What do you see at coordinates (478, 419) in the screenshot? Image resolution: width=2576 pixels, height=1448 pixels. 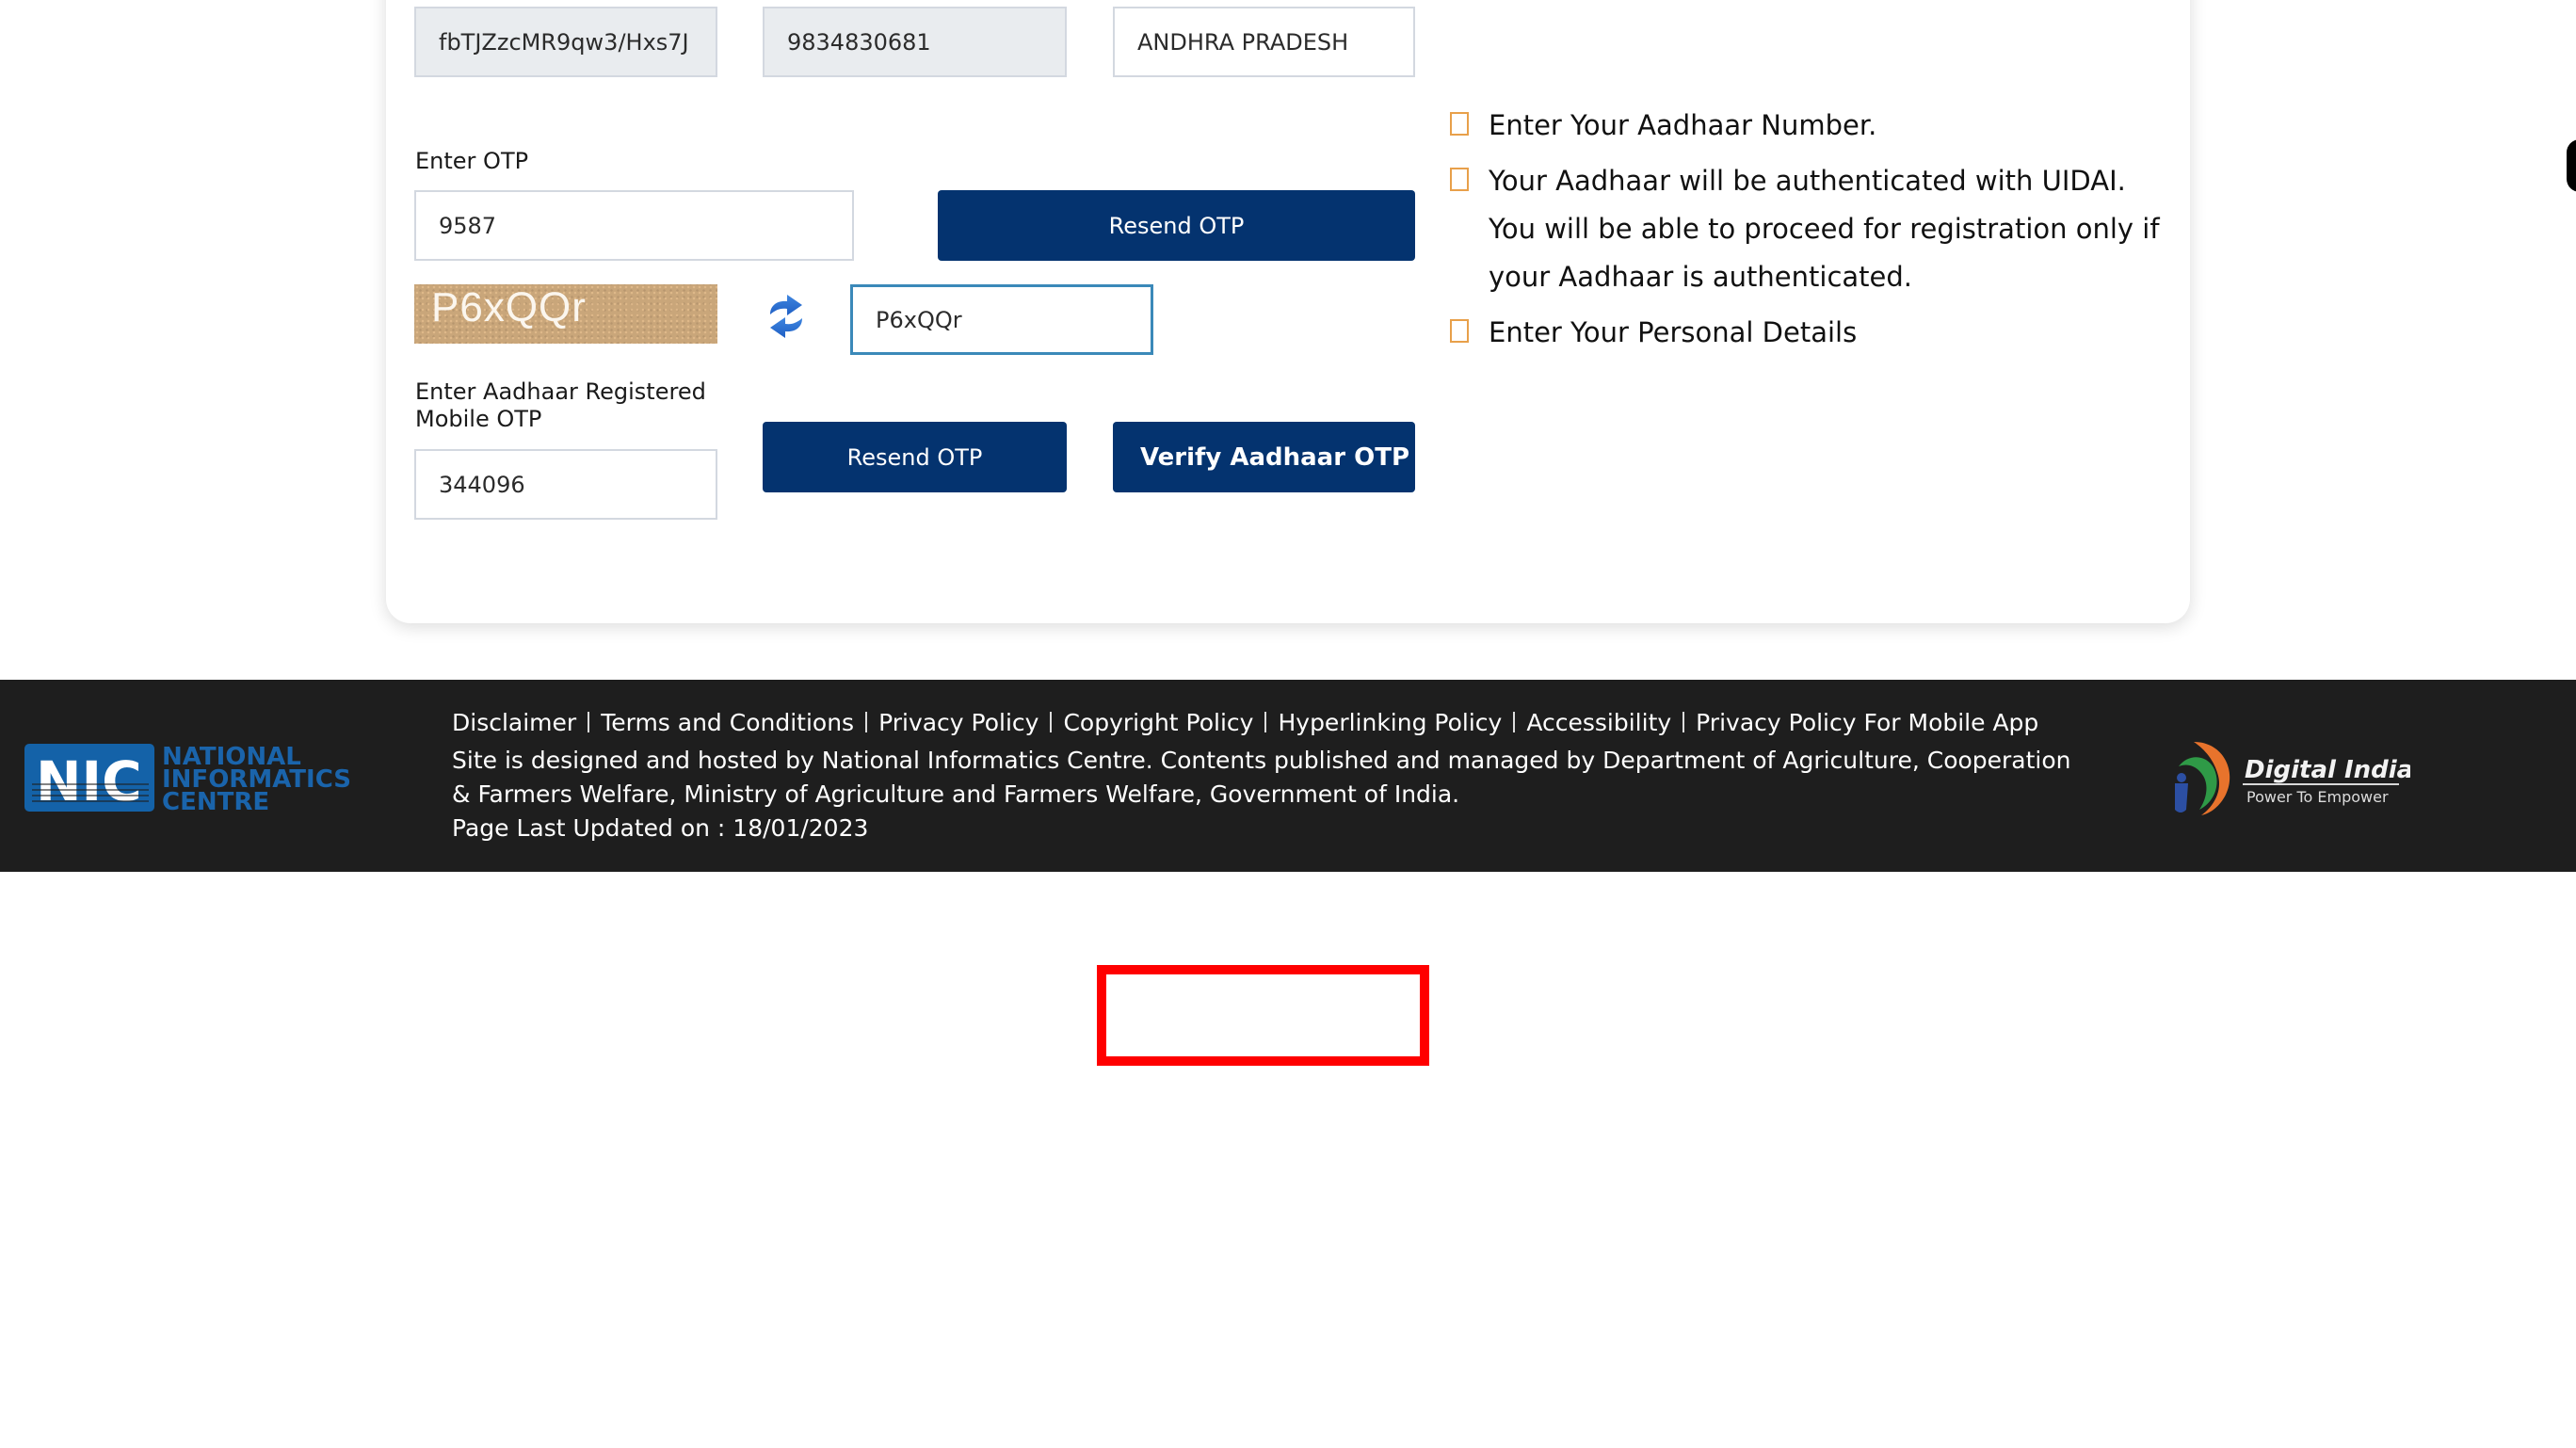 I see `mobile-otp-label-line2: Mobile OTP` at bounding box center [478, 419].